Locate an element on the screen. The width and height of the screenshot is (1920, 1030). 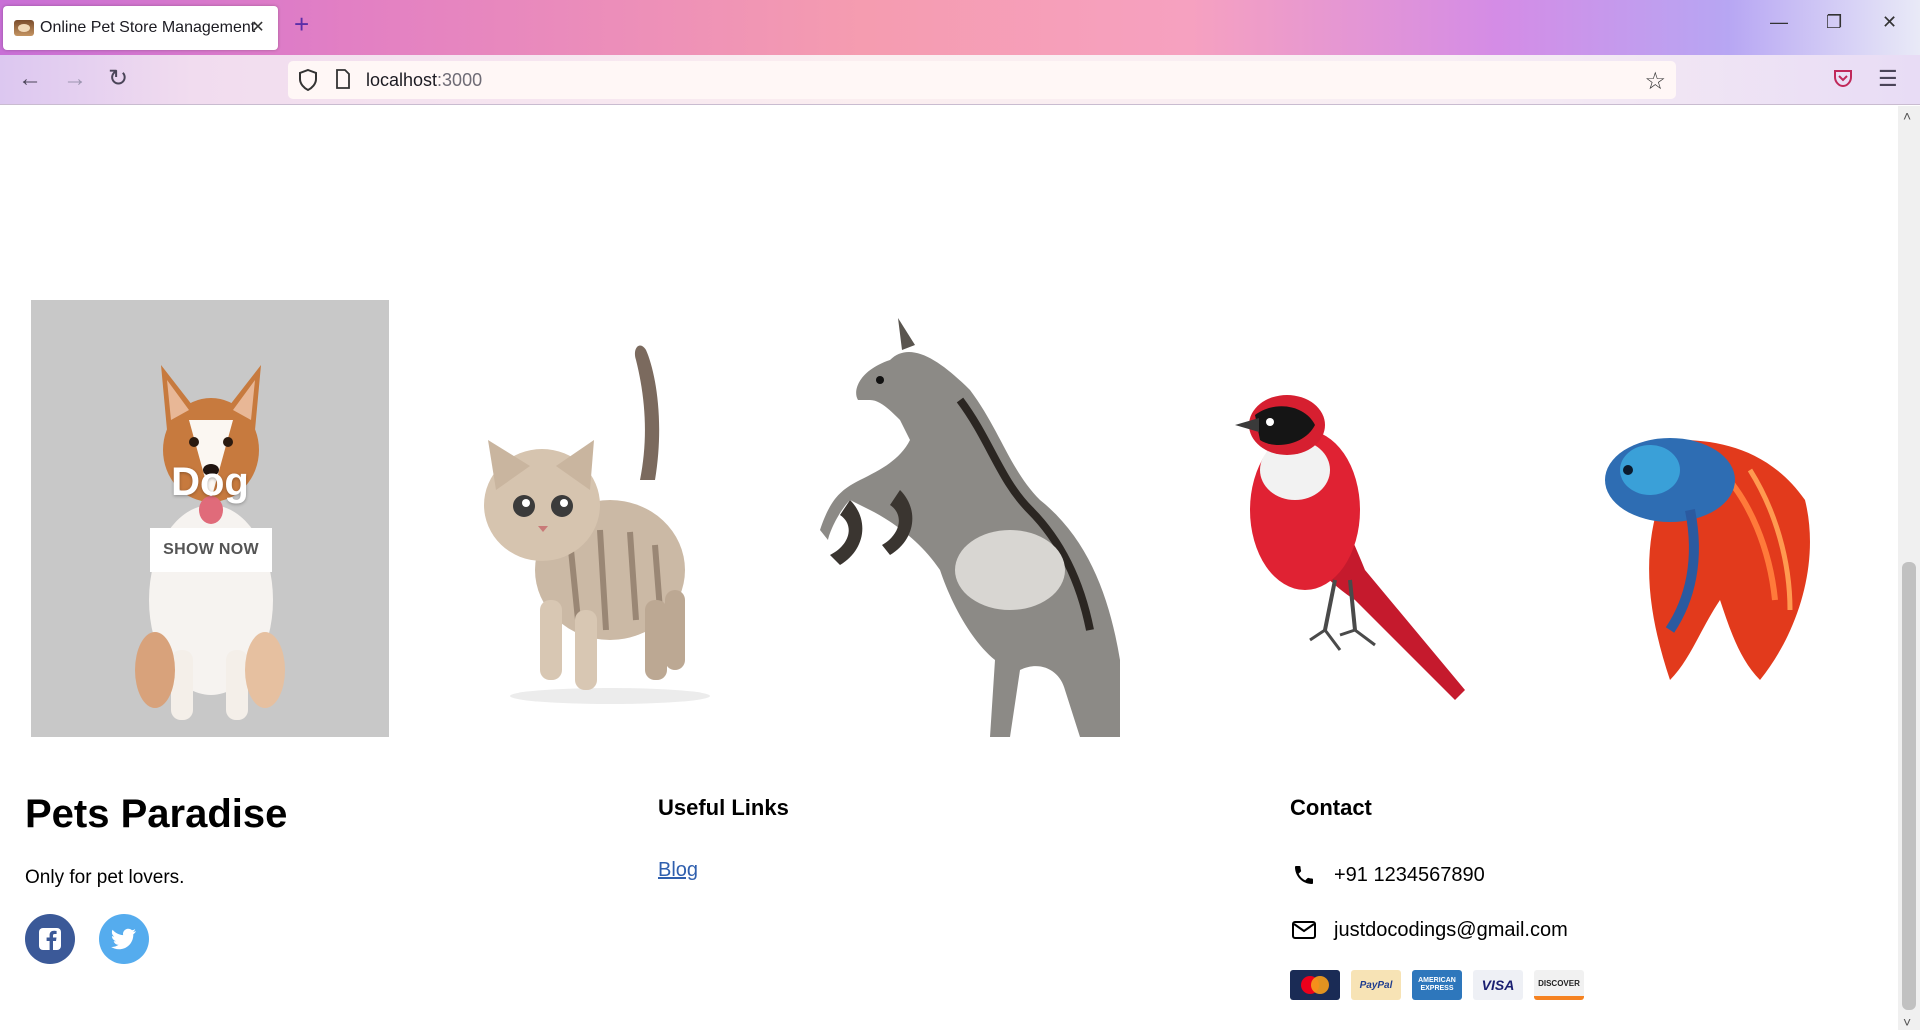
cat-image is located at coordinates (595, 518).